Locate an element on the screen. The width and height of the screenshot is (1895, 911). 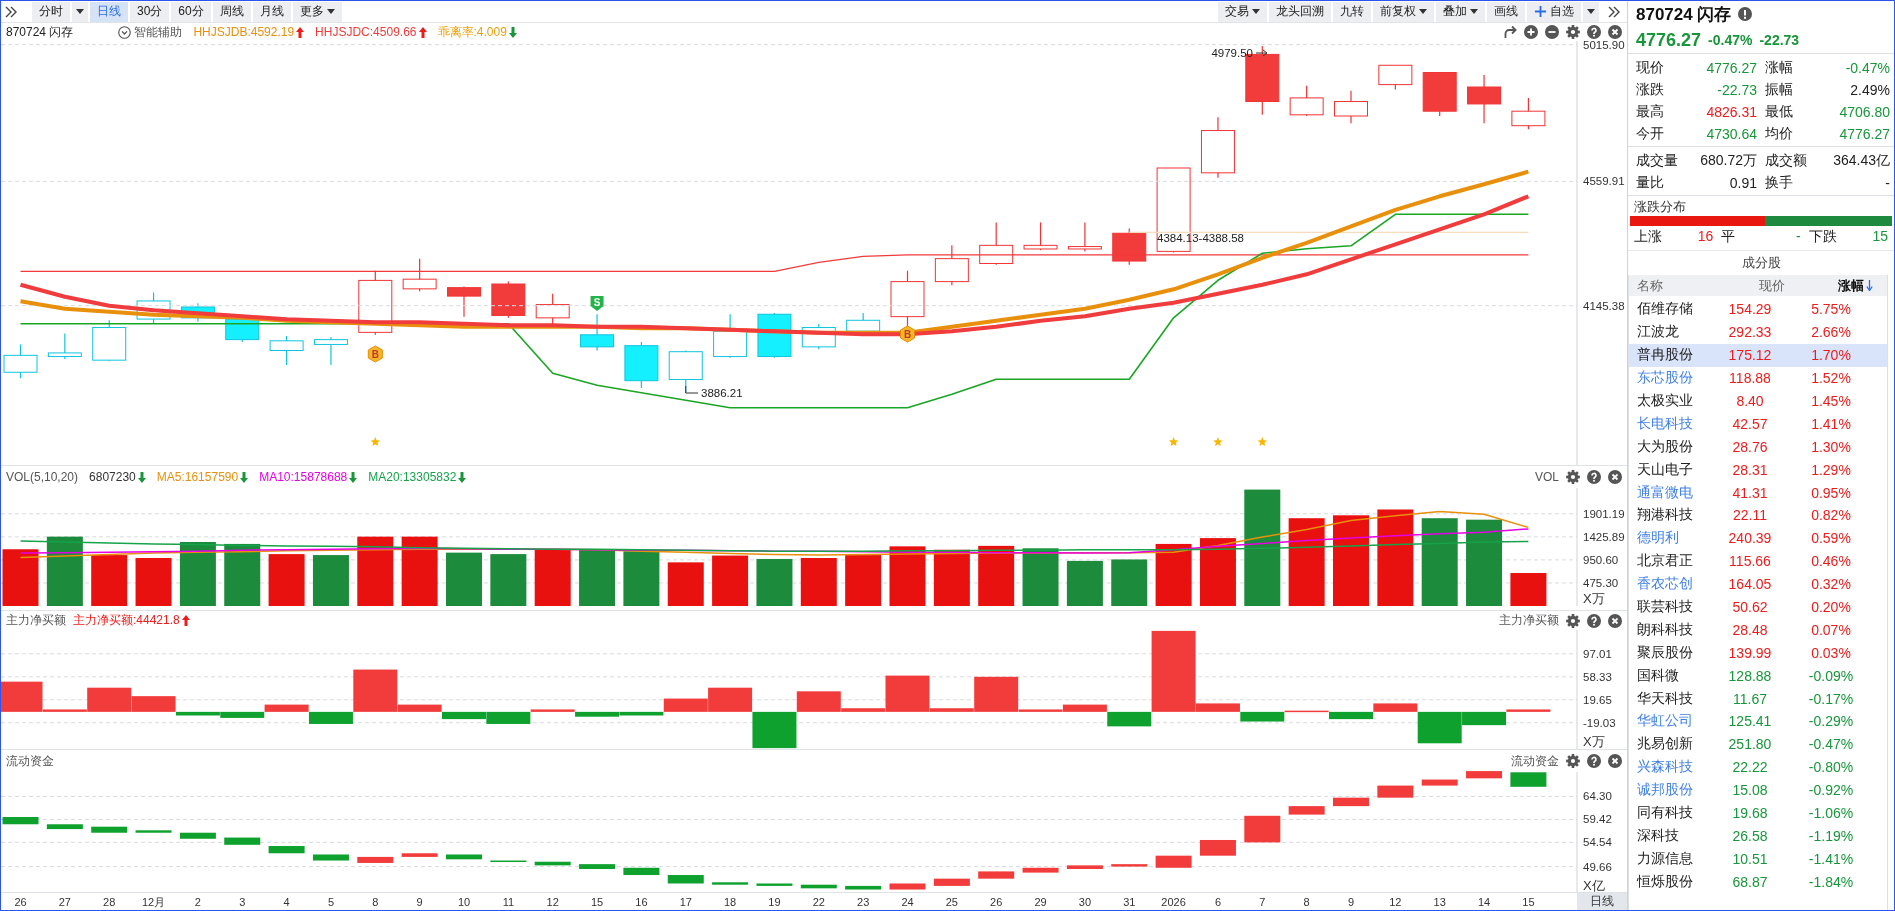
axis-label: 54.54 is located at coordinates (1597, 842).